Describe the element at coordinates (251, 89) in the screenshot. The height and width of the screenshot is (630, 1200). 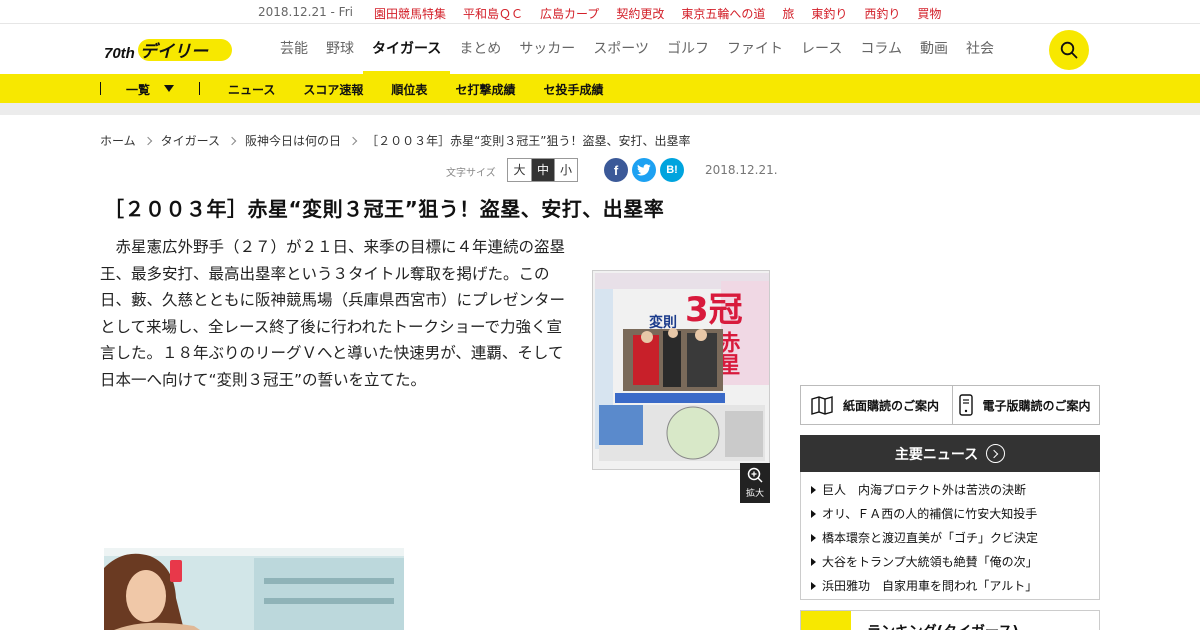
I see `subnav-news: ニュース` at that location.